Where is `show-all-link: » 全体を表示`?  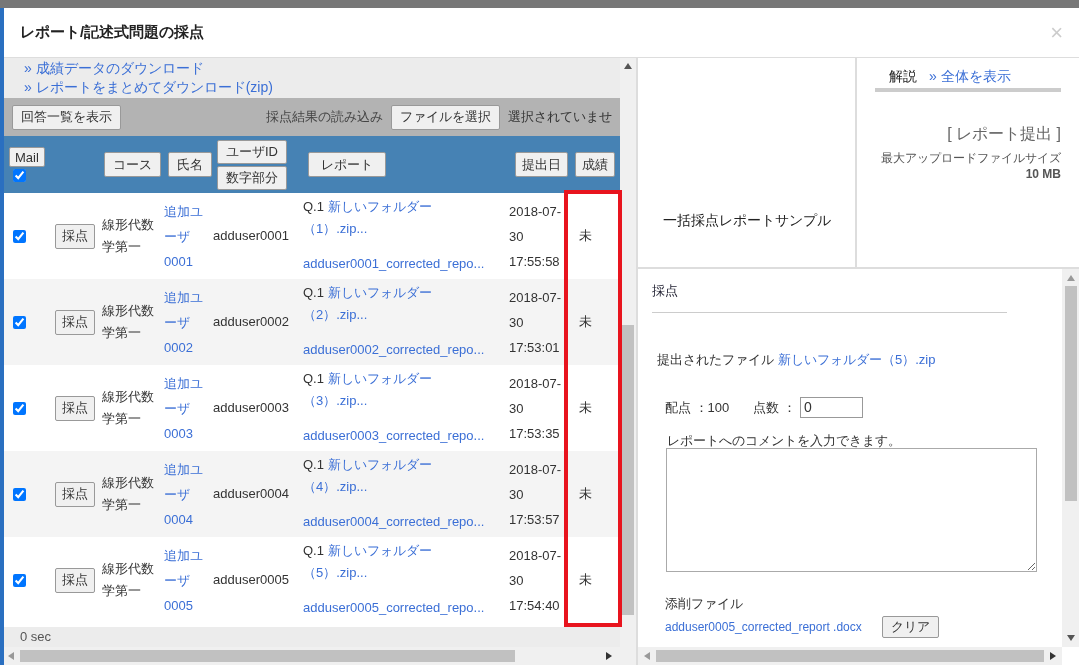
show-all-link: » 全体を表示 is located at coordinates (970, 76).